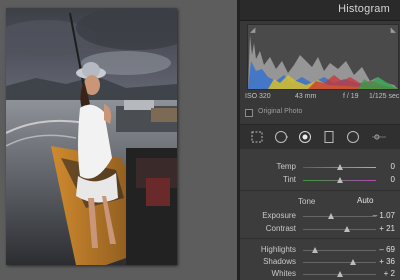  I want to click on tool-strip, so click(320, 137).